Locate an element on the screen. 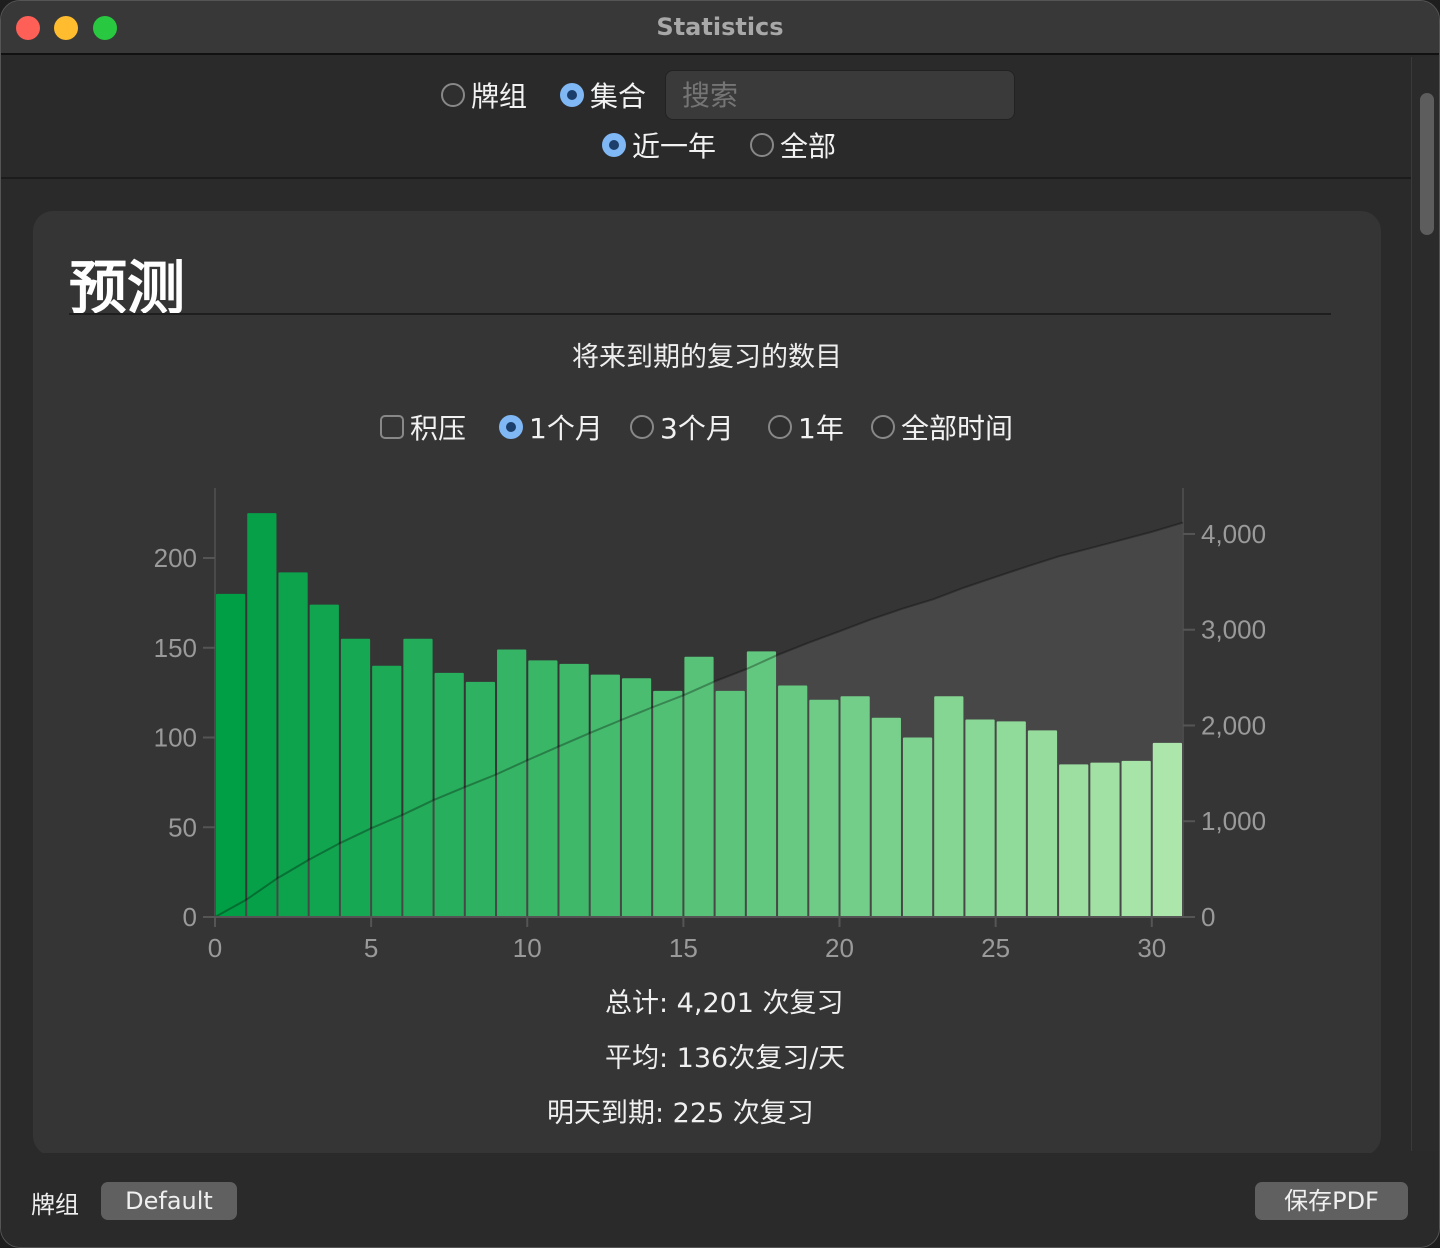 Image resolution: width=1440 pixels, height=1248 pixels. x-tick-label: 25 is located at coordinates (995, 948).